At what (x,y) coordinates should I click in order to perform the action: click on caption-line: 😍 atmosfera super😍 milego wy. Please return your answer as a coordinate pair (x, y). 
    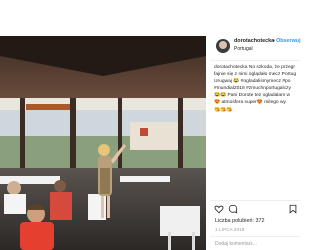
    Looking at the image, I should click on (250, 103).